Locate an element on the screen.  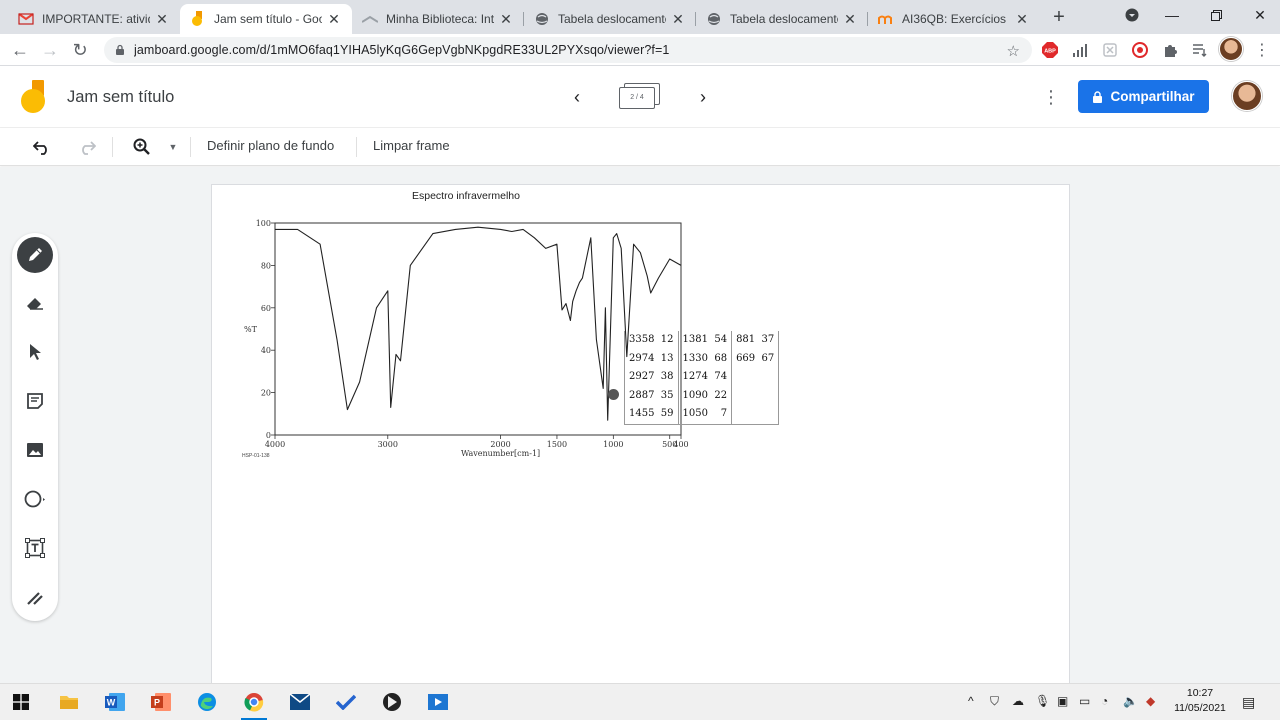
close-window-icon: ✕ is located at coordinates (1259, 15).